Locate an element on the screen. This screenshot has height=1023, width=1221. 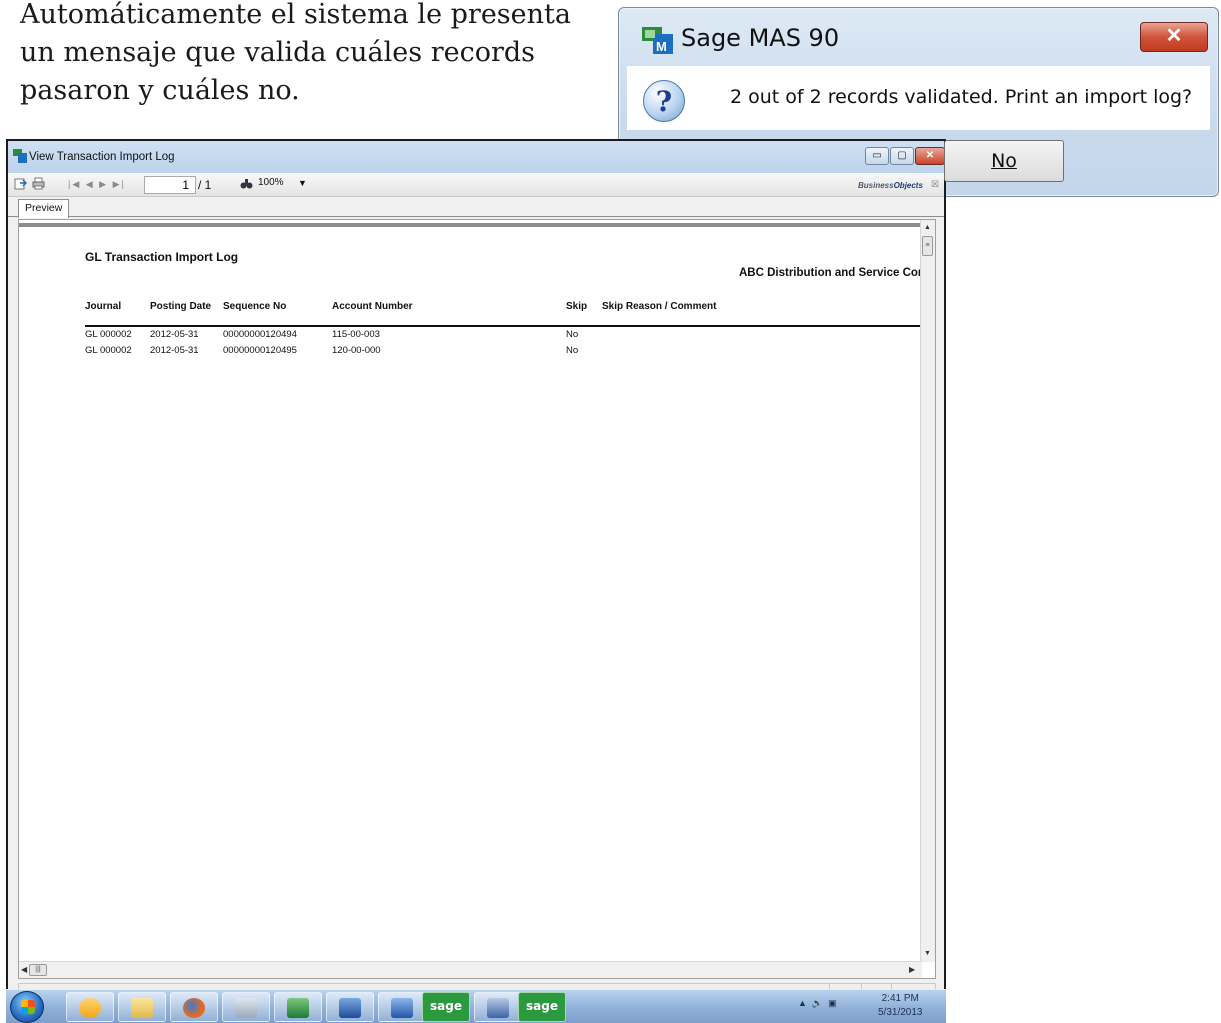
windows-logo-icon is located at coordinates (28, 1007).